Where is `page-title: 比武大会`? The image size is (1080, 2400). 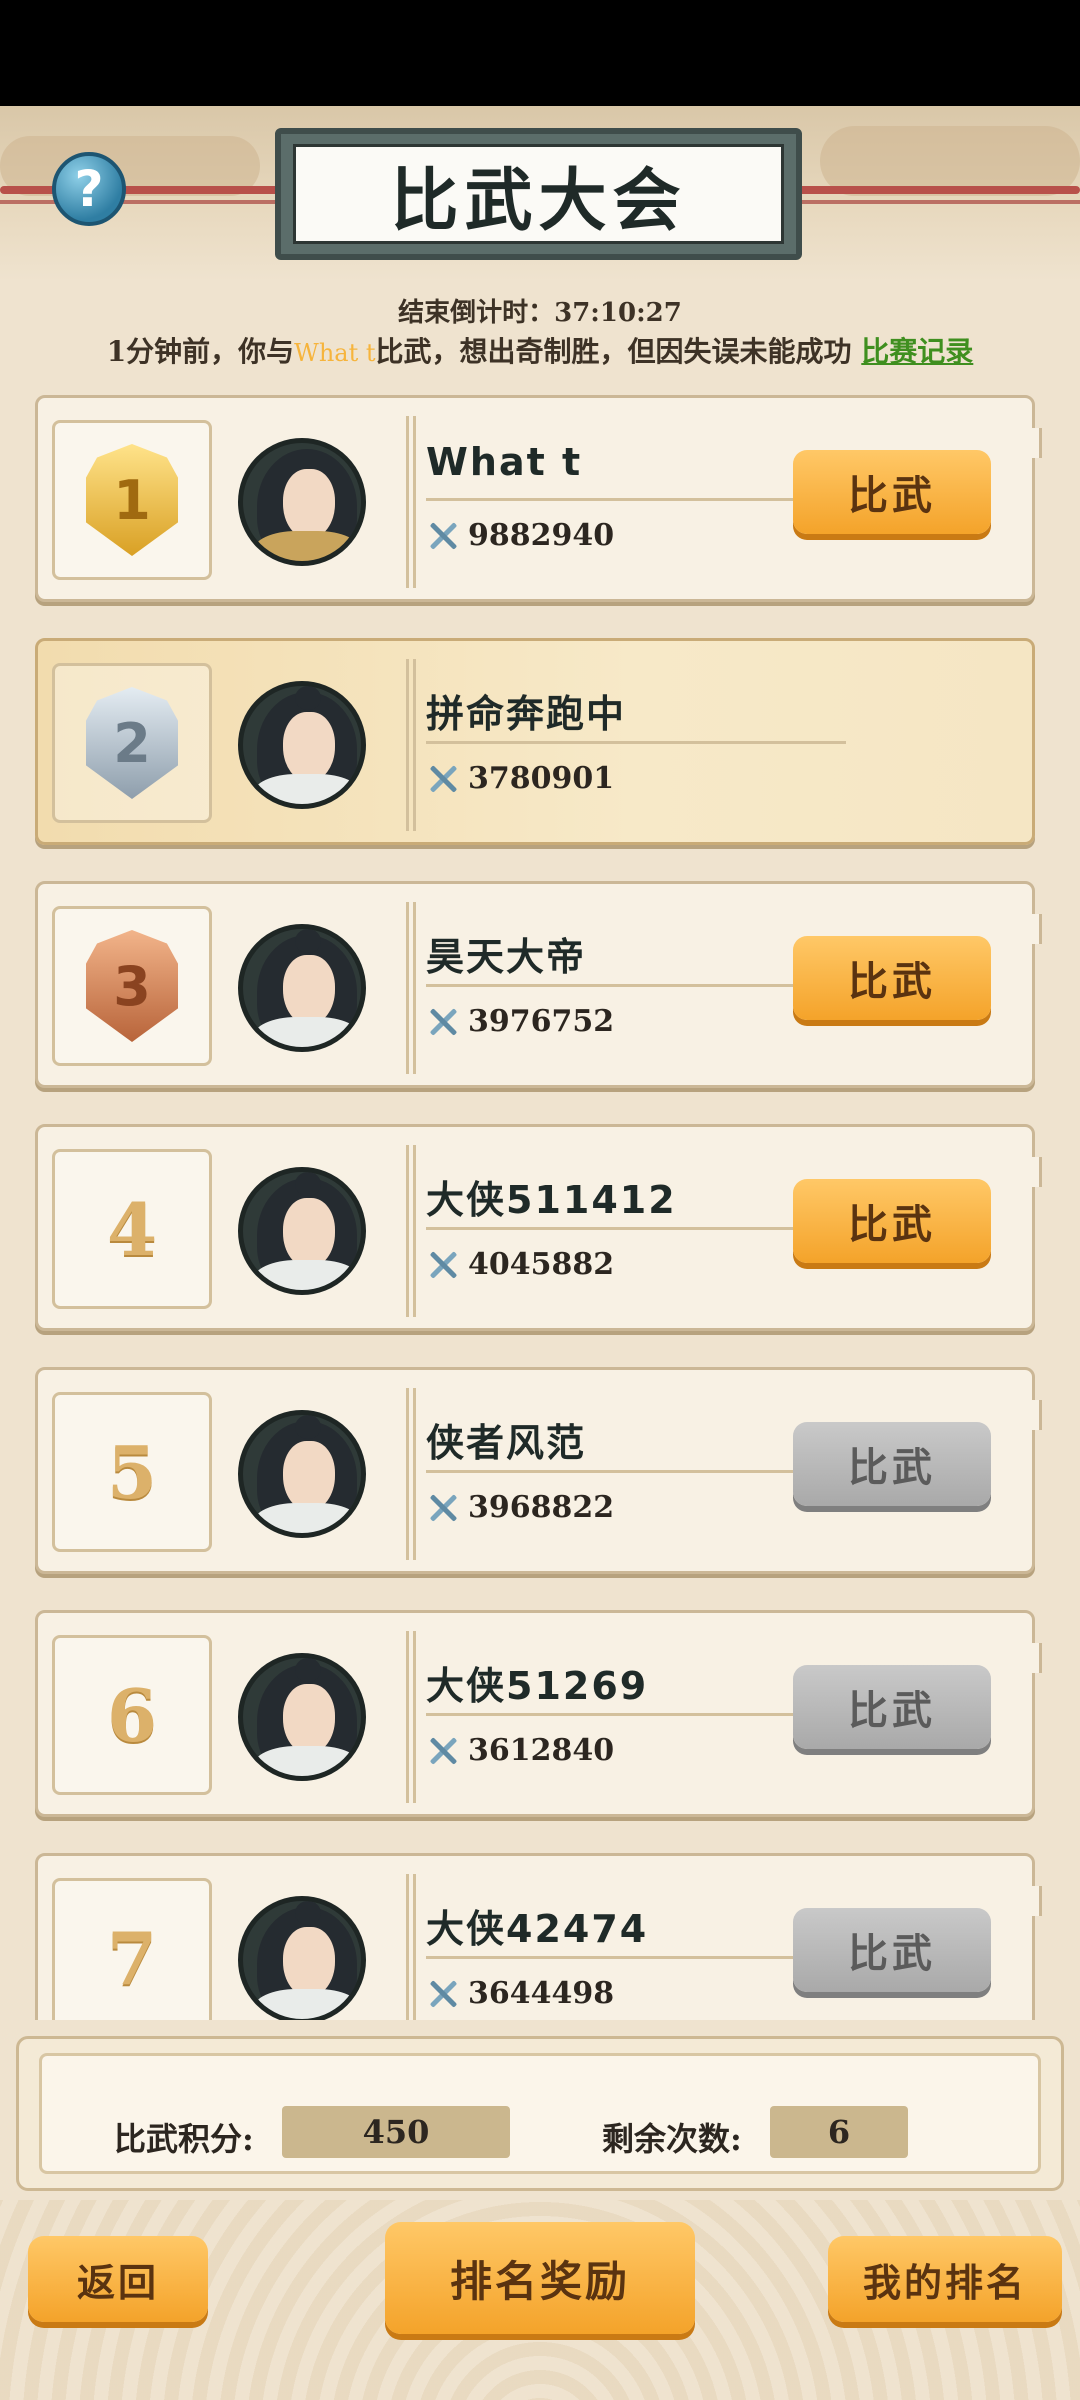 page-title: 比武大会 is located at coordinates (538, 194).